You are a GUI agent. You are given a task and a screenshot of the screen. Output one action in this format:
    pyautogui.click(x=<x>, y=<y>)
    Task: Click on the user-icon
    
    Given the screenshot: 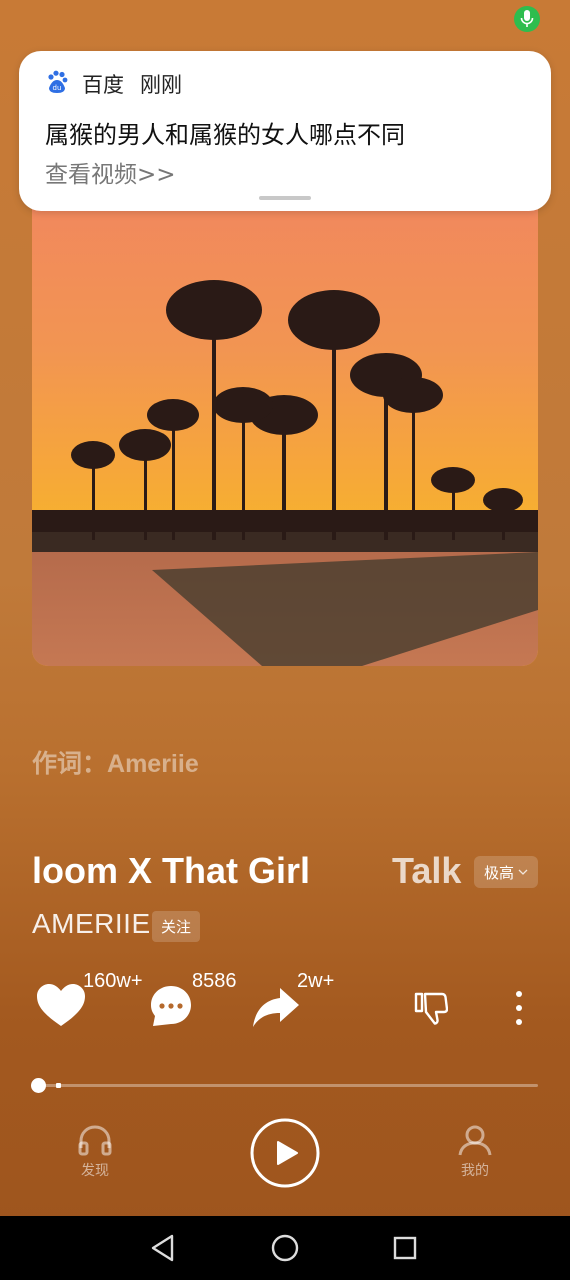 What is the action you would take?
    pyautogui.click(x=475, y=1140)
    